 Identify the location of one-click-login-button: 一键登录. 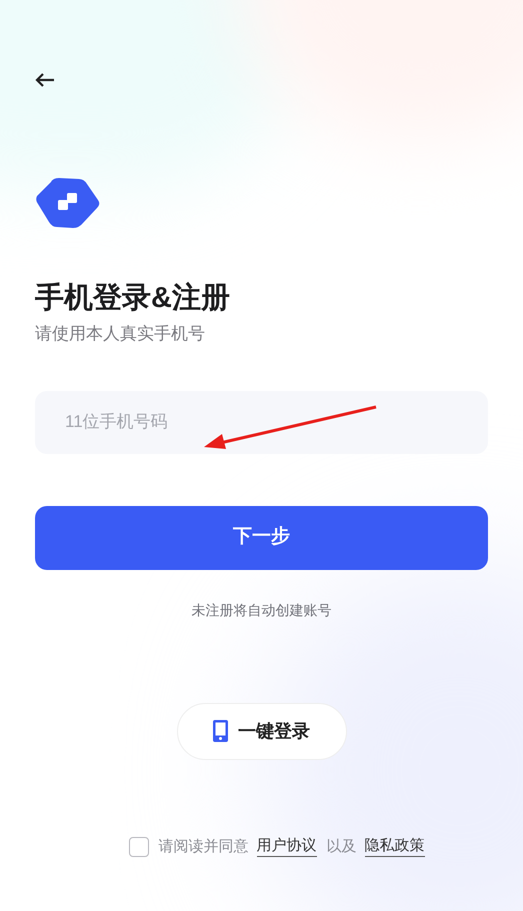
(261, 731).